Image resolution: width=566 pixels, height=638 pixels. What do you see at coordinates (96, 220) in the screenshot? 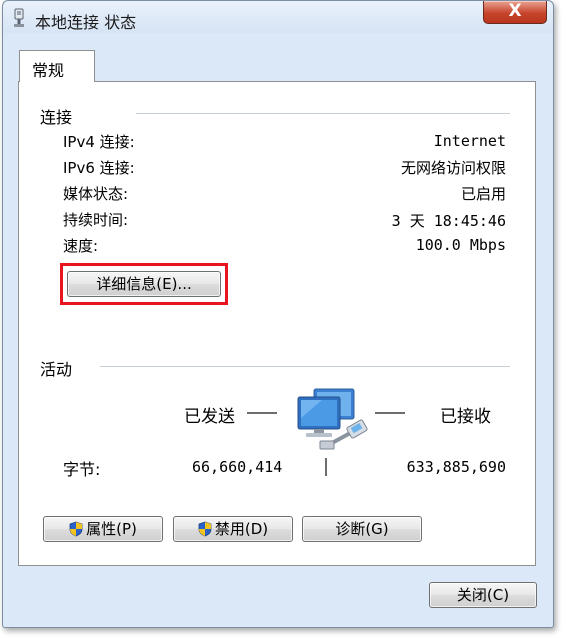
I see `duration-label: 持续时间:` at bounding box center [96, 220].